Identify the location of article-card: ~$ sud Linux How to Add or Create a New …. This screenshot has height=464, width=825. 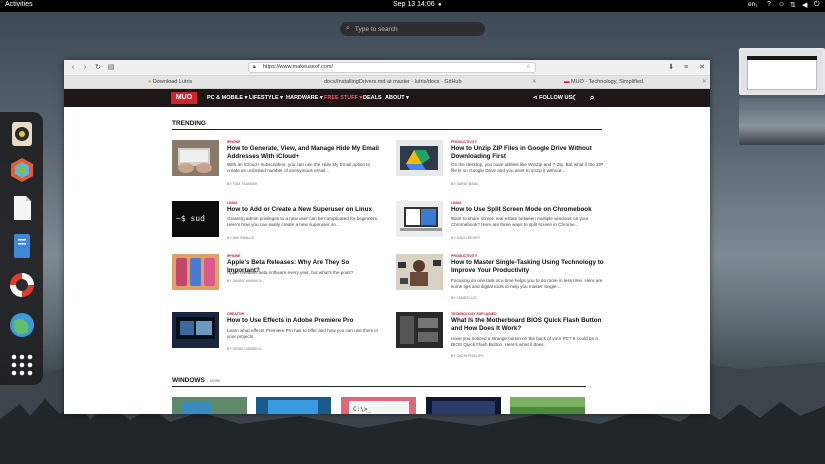
(277, 227).